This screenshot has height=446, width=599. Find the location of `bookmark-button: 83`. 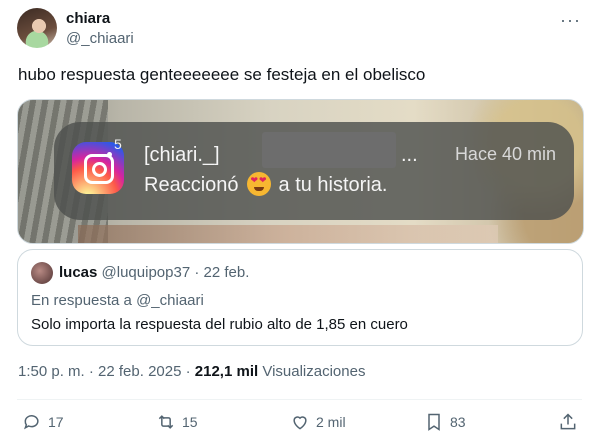

bookmark-button: 83 is located at coordinates (445, 422).